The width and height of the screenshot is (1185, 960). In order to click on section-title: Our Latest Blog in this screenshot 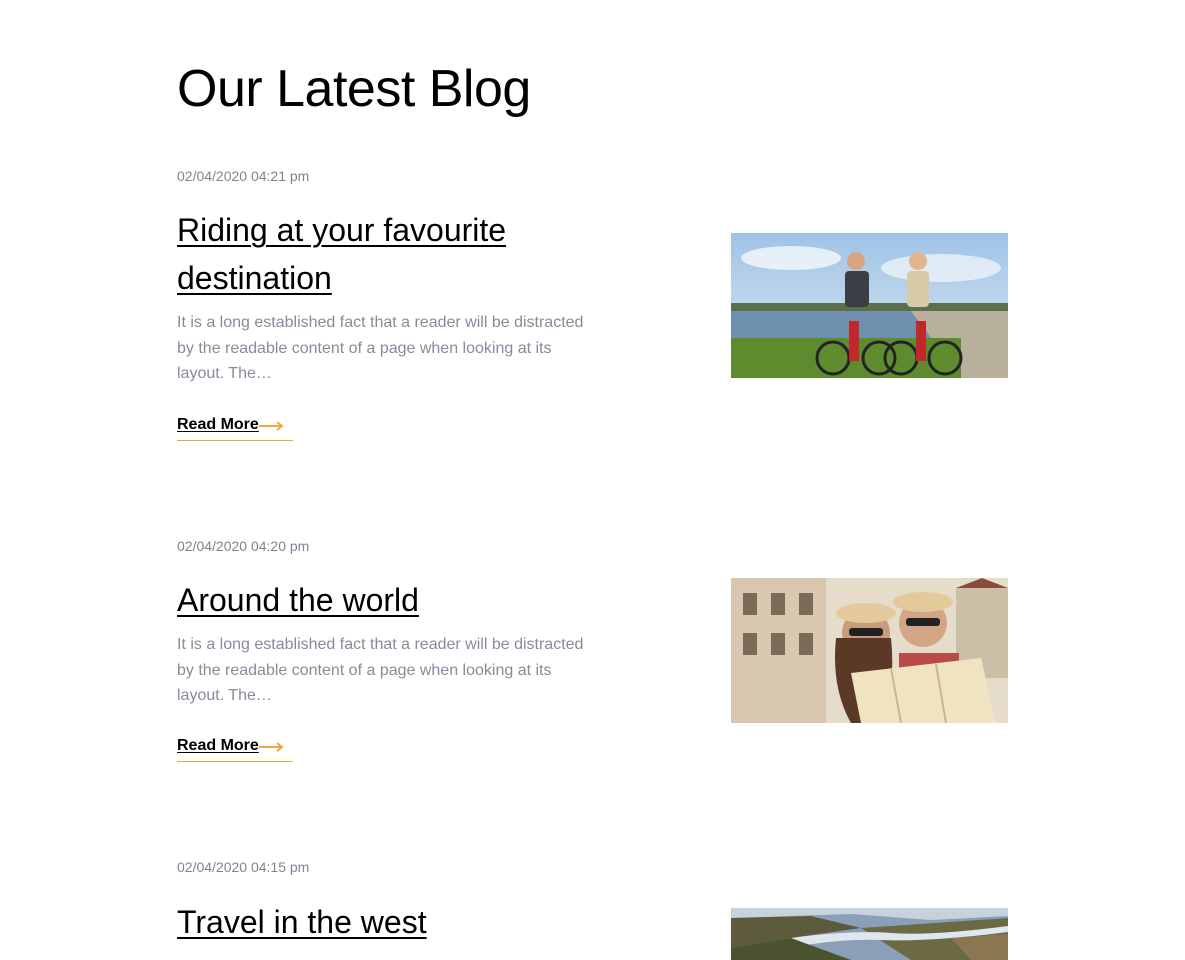, I will do `click(354, 89)`.